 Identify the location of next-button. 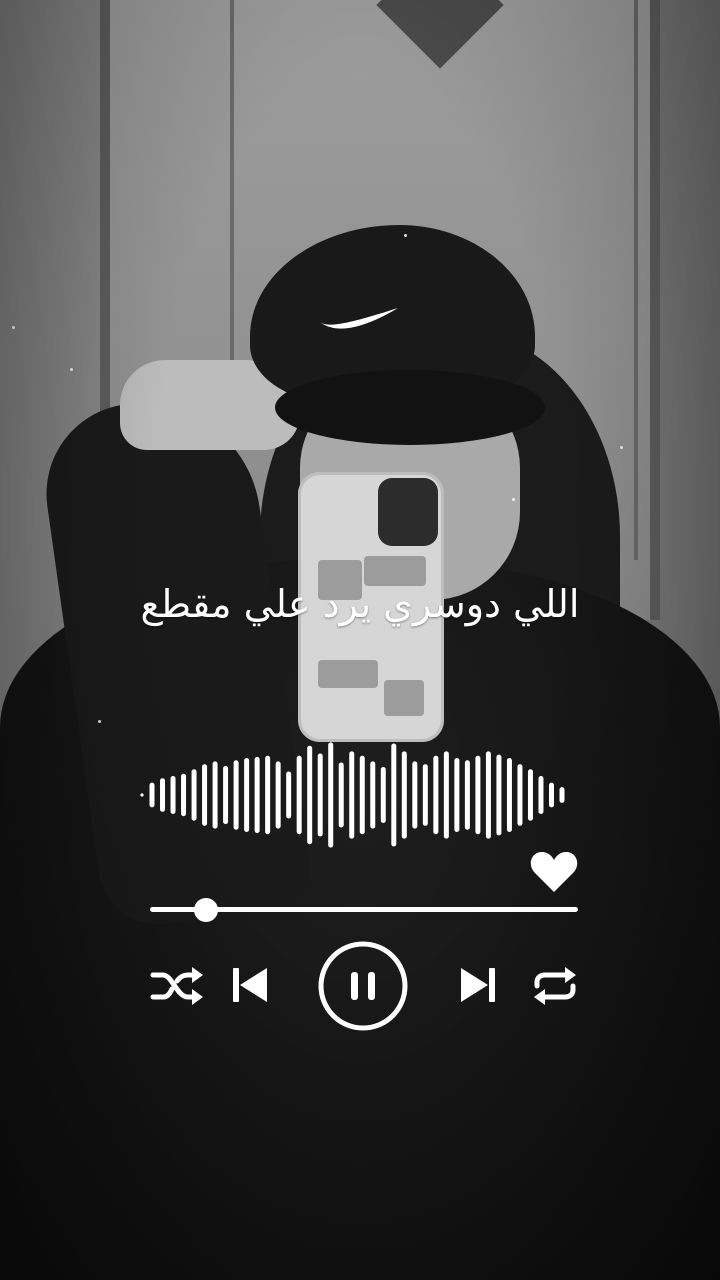
(478, 985).